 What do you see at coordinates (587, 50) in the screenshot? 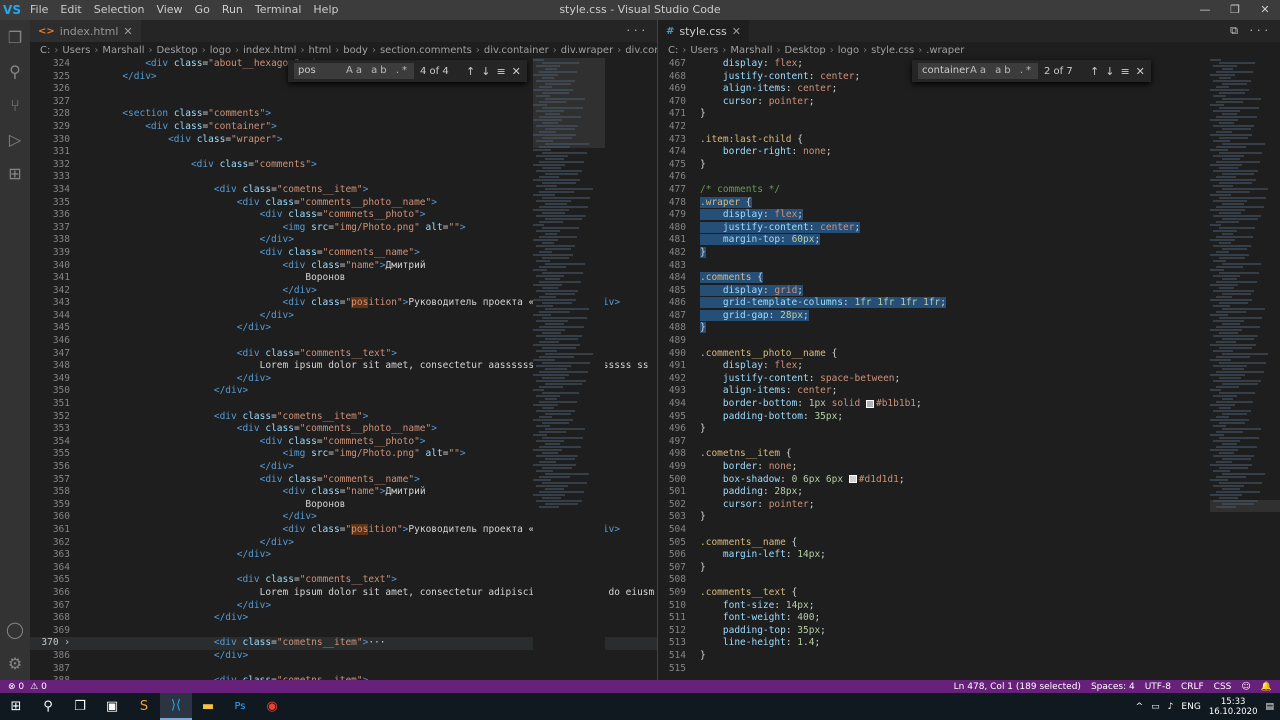
I see `breadcrumb-item: div.wraper` at bounding box center [587, 50].